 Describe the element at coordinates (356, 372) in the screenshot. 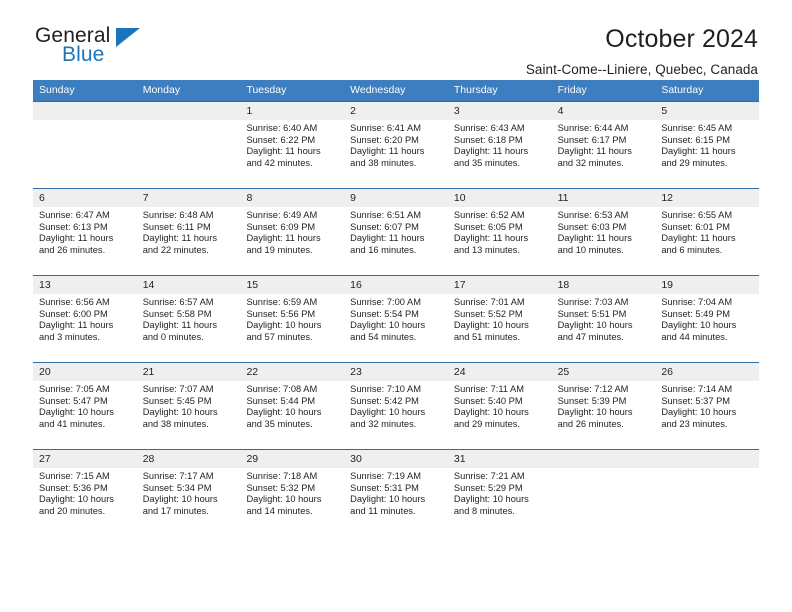

I see `day-number: 23` at that location.